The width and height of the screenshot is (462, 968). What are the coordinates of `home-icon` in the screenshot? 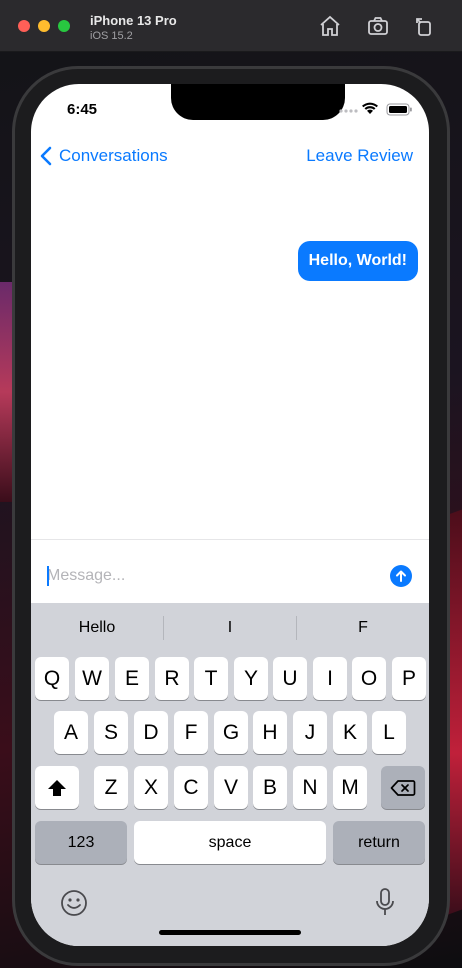 It's located at (330, 26).